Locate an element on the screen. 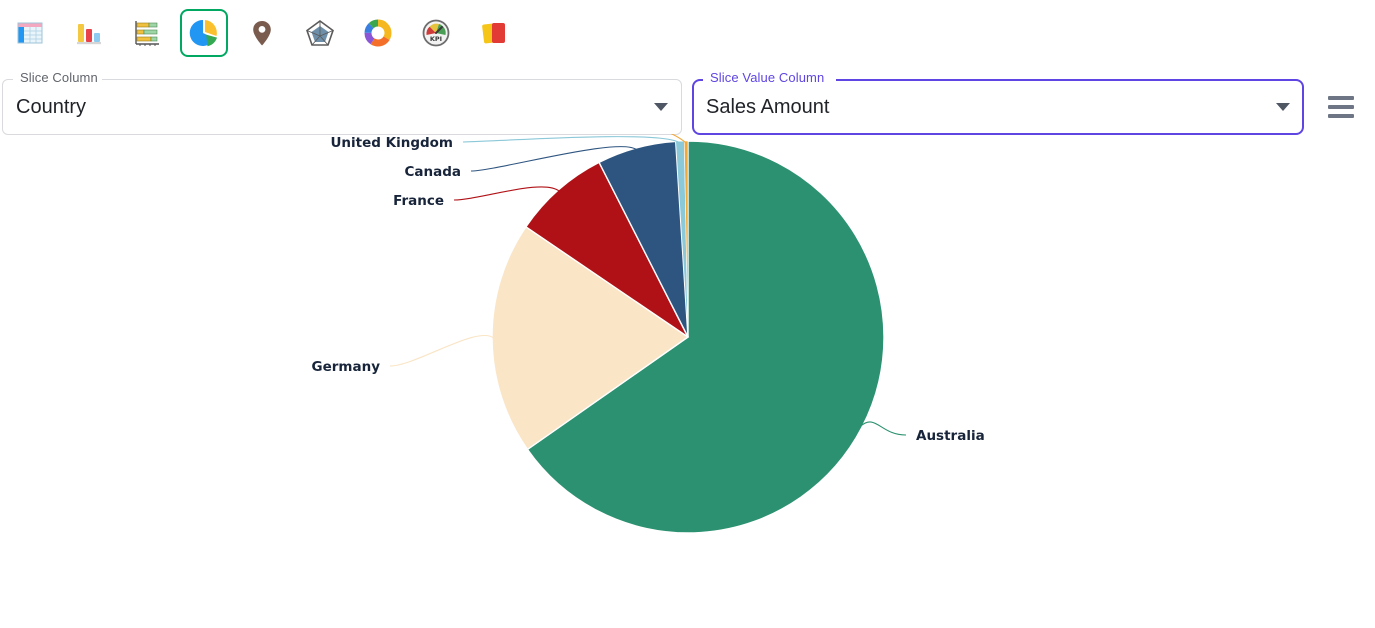  map-pin-icon is located at coordinates (262, 33).